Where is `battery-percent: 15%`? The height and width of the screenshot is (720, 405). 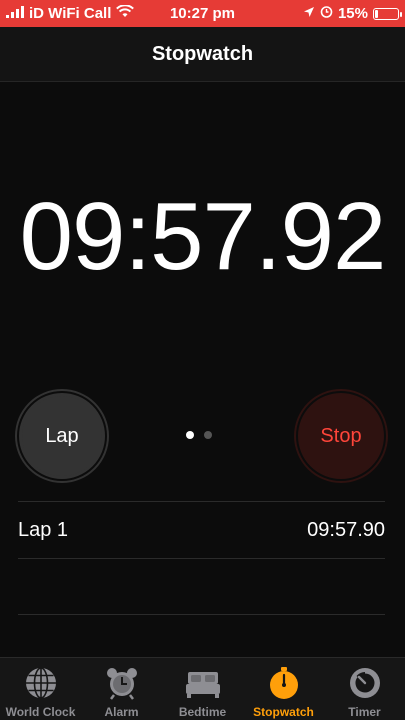
battery-percent: 15% is located at coordinates (352, 13).